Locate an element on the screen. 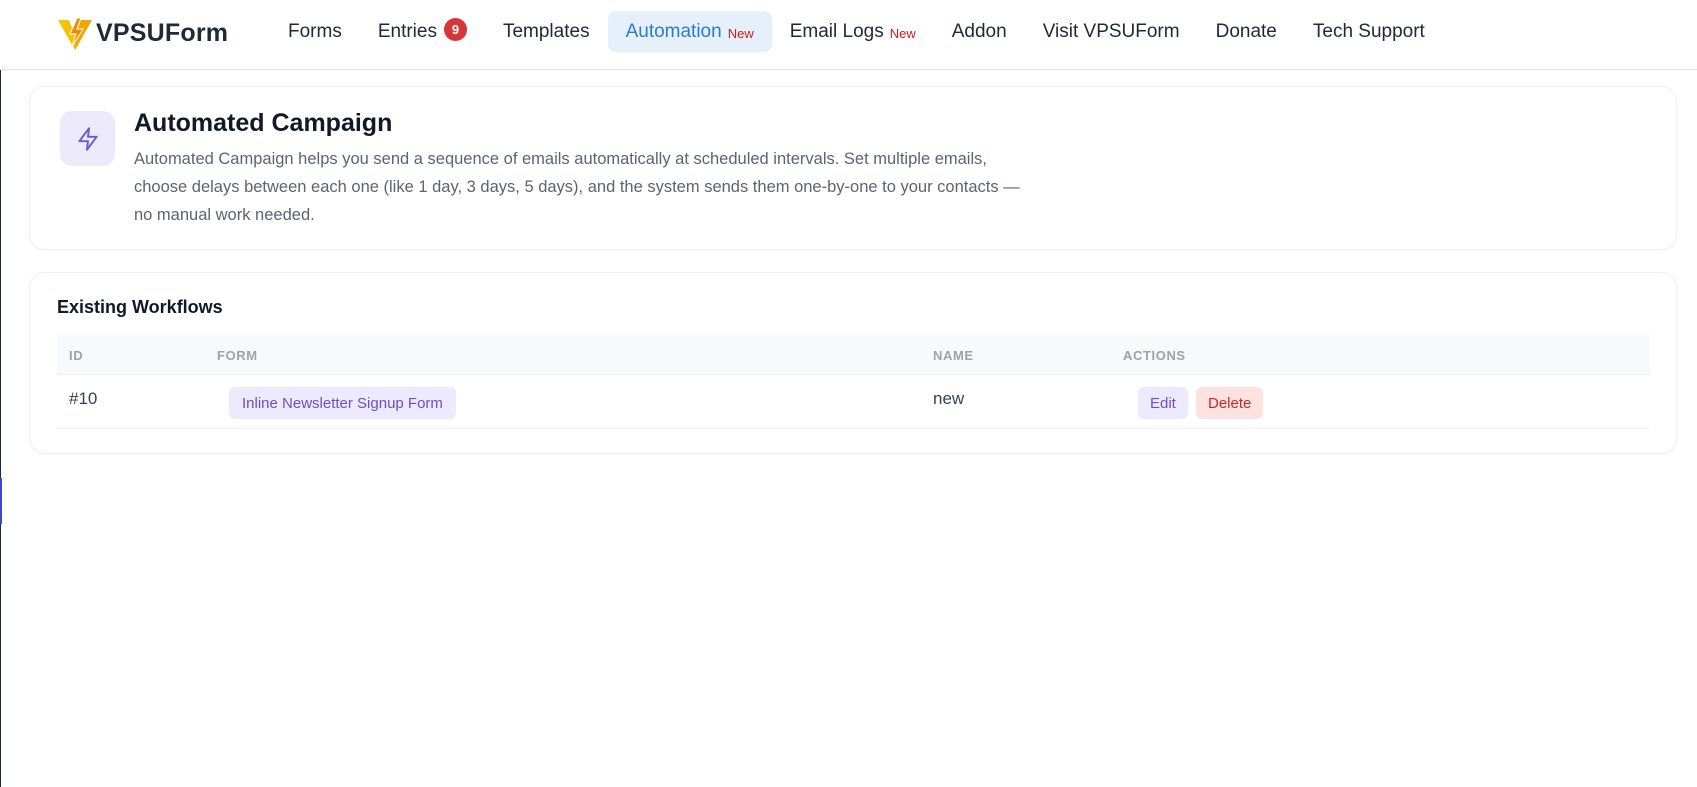 This screenshot has height=787, width=1697. nav-forms-label: Forms is located at coordinates (315, 31).